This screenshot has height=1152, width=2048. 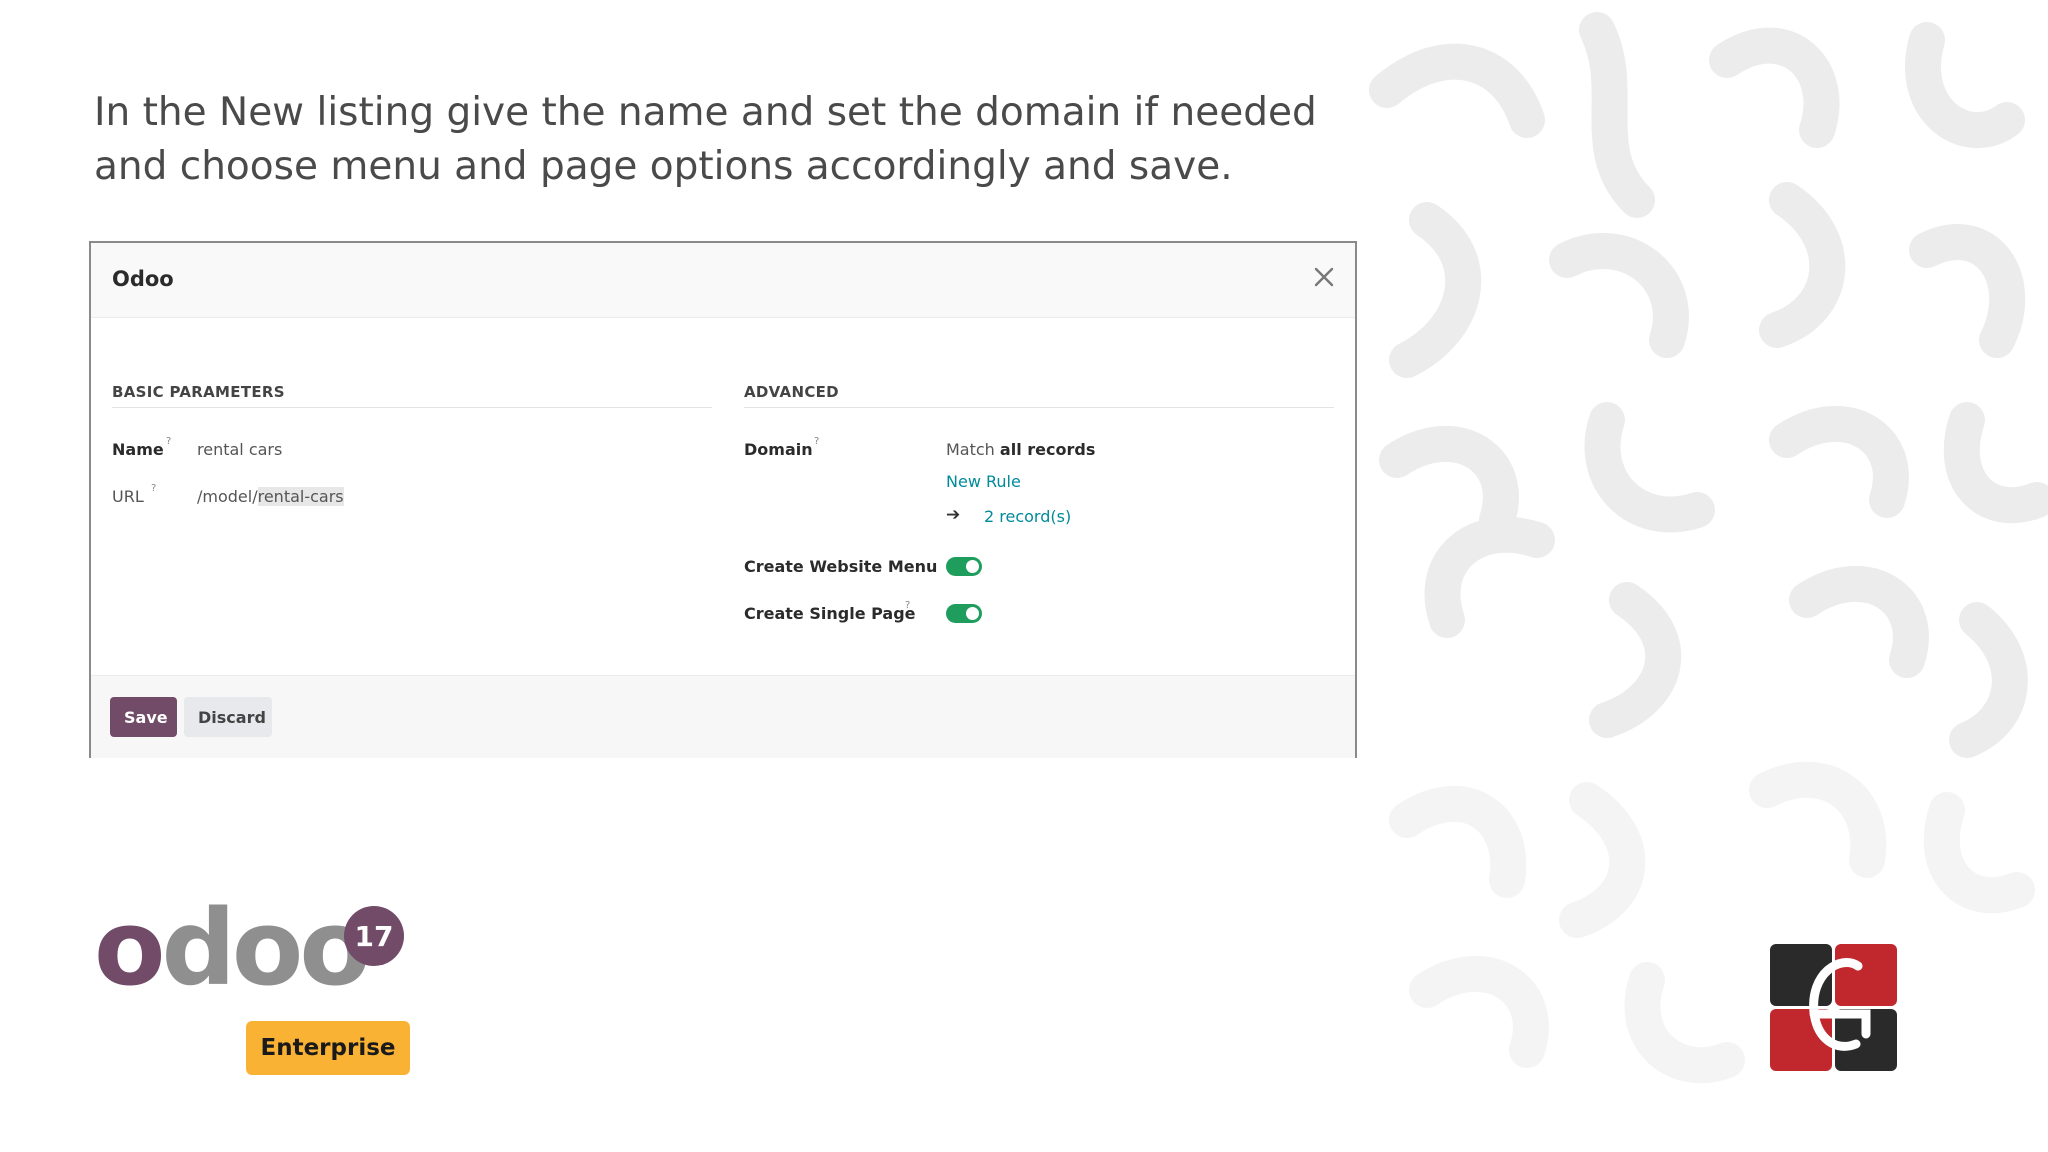 I want to click on create-website-menu-toggle, so click(x=964, y=566).